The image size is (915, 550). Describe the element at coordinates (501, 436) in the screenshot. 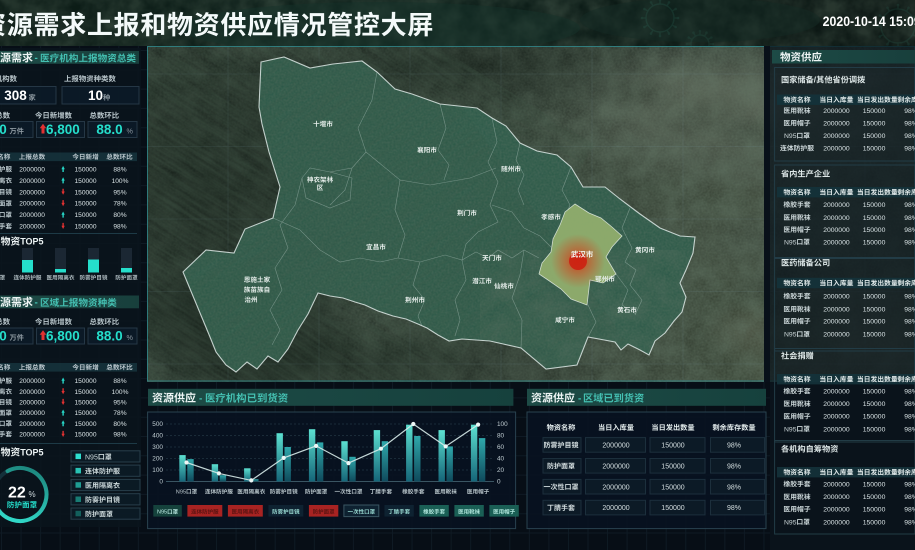

I see `svg-text: 80` at that location.